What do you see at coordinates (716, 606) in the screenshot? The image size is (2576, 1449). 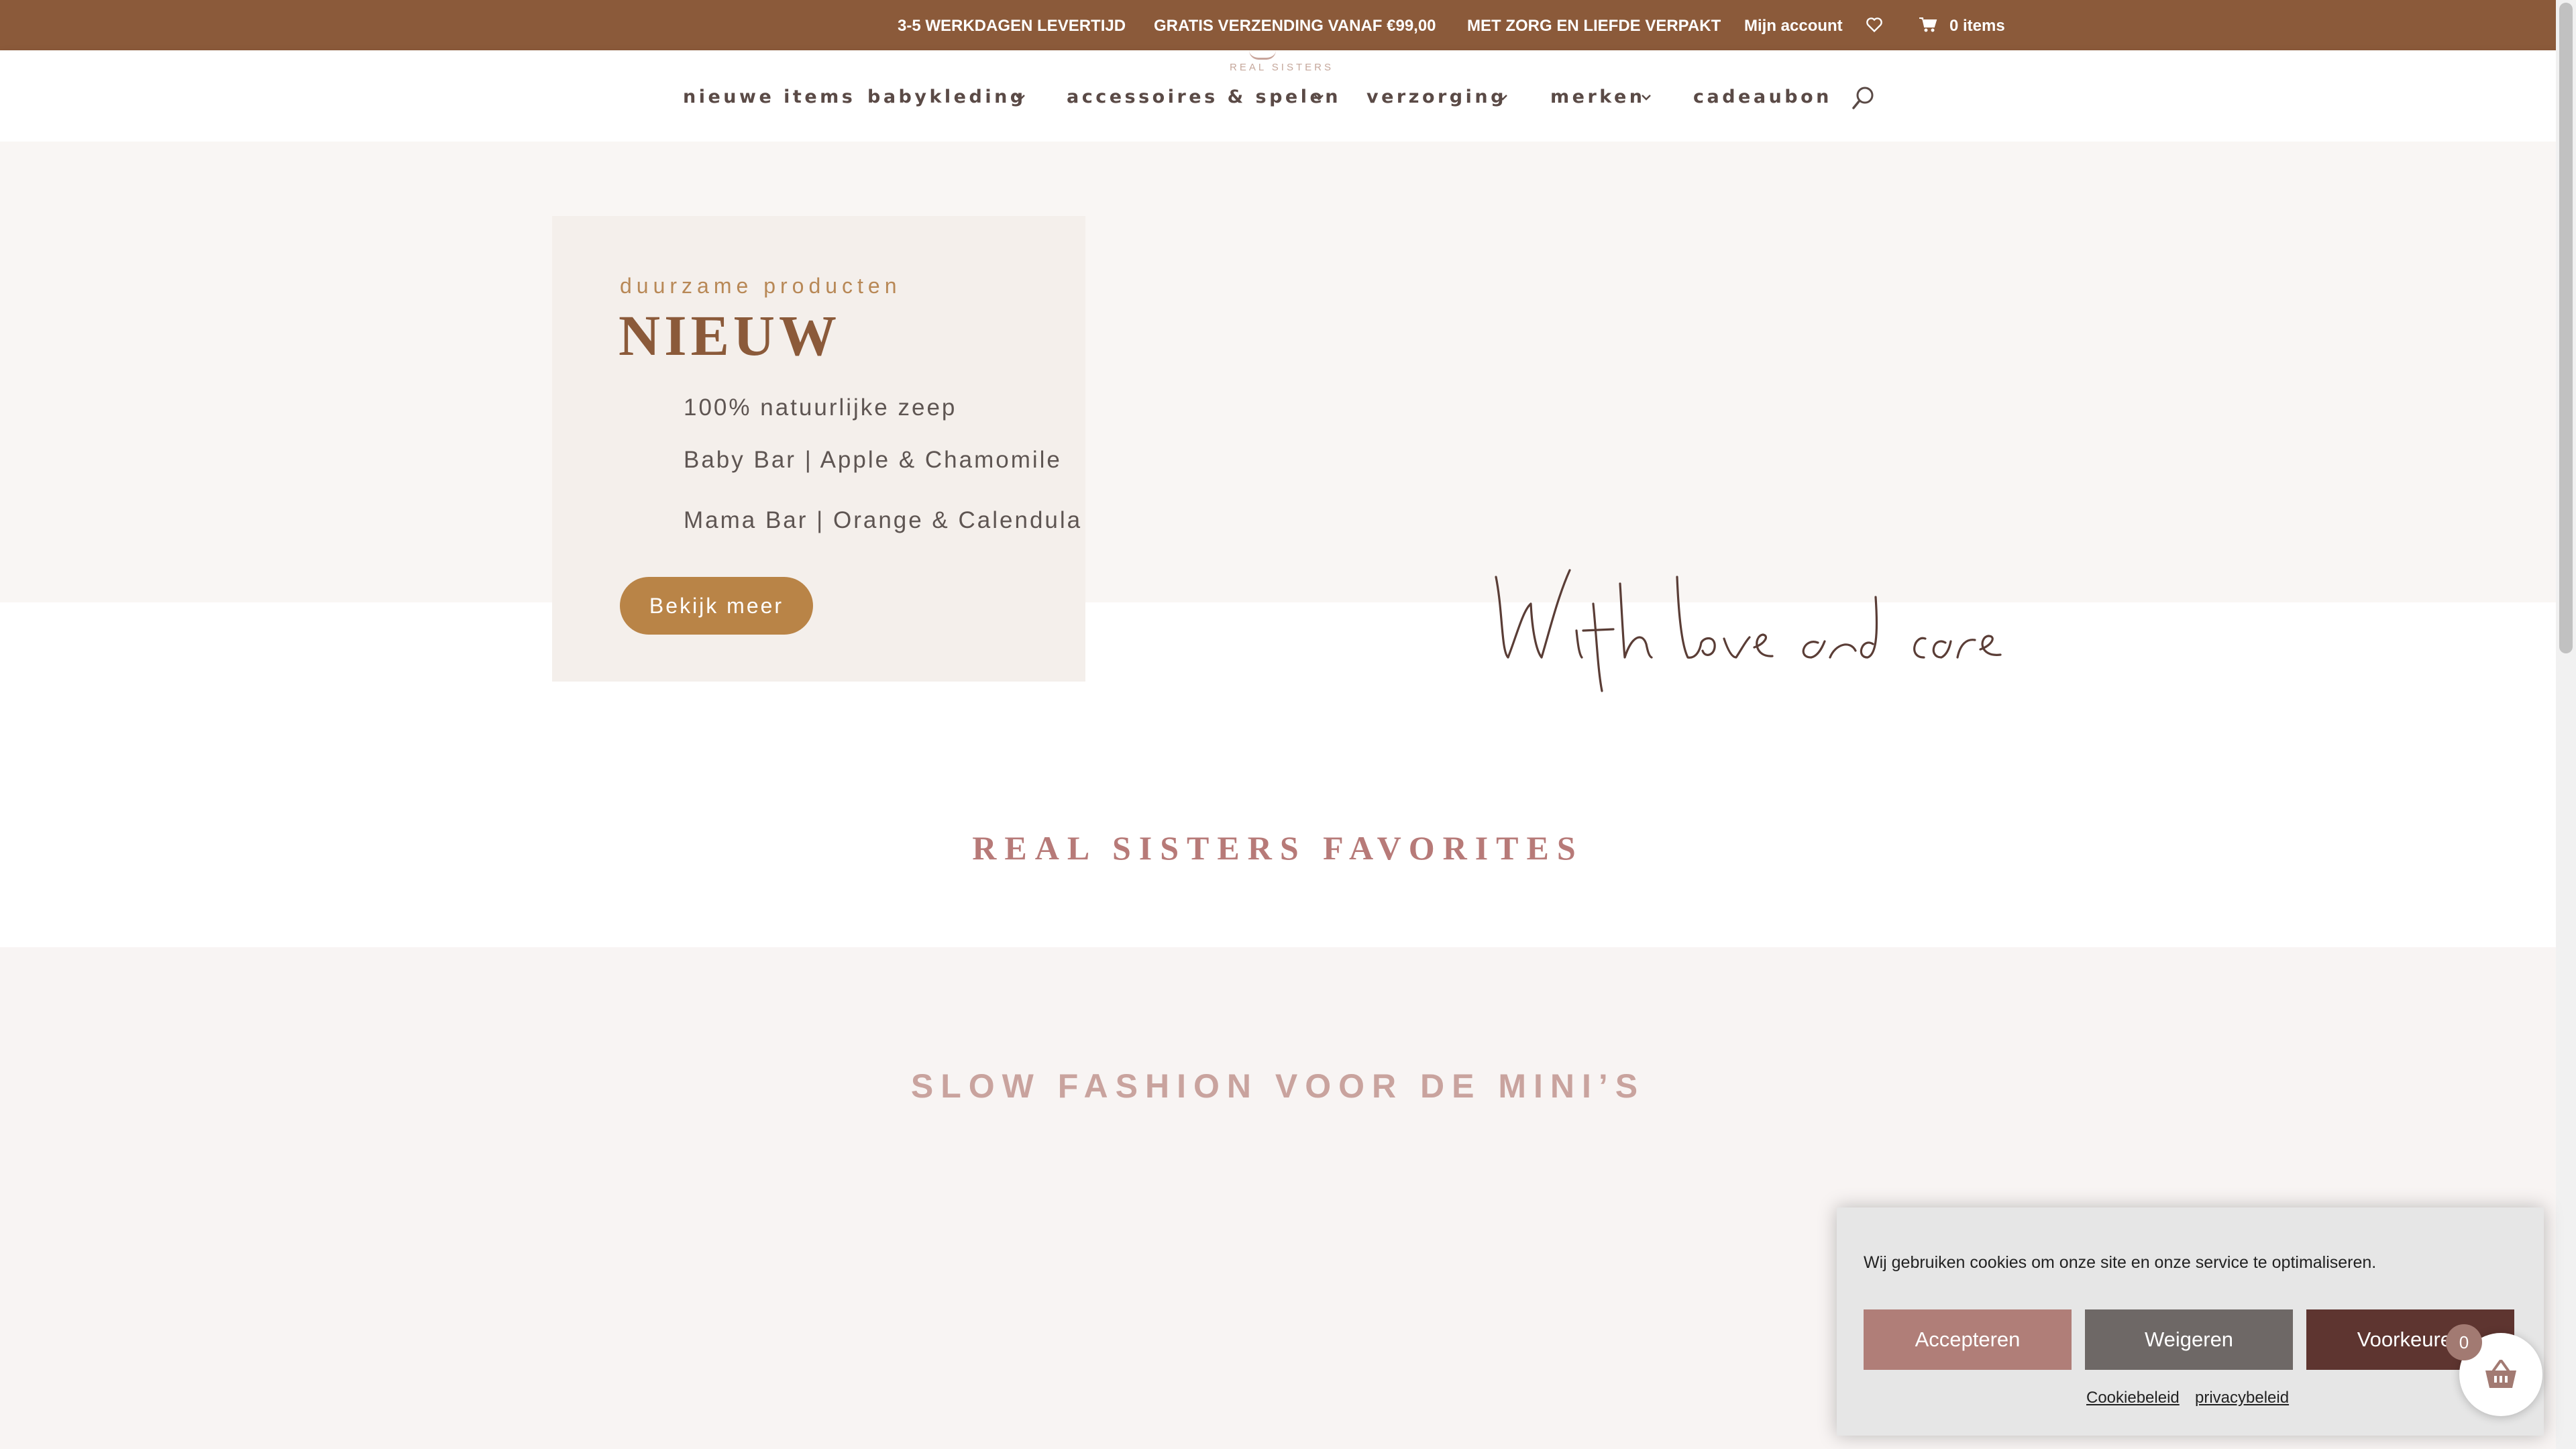 I see `view-more-button: Bekijk meer` at bounding box center [716, 606].